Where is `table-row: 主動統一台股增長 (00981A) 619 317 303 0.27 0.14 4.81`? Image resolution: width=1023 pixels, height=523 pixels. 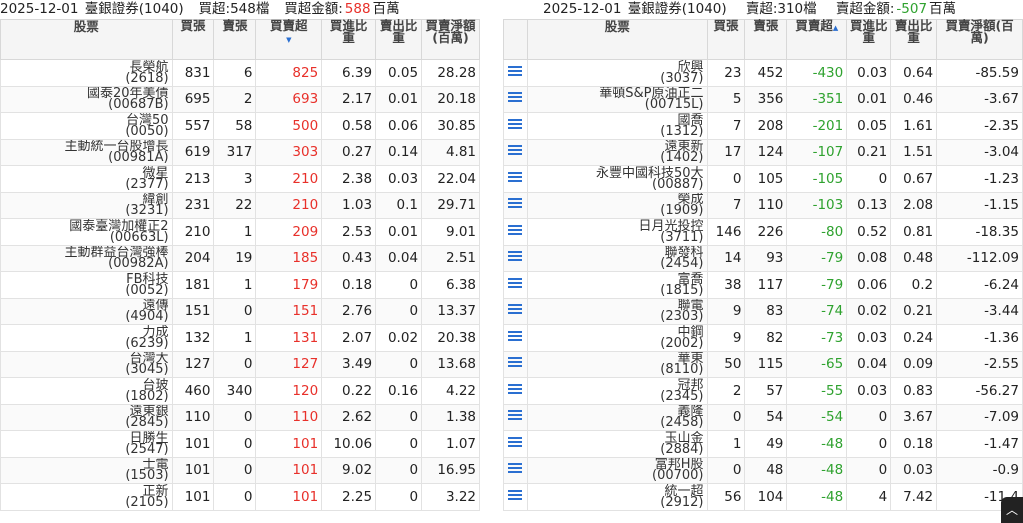
table-row: 主動統一台股增長 (00981A) 619 317 303 0.27 0.14 4.81 is located at coordinates (240, 152).